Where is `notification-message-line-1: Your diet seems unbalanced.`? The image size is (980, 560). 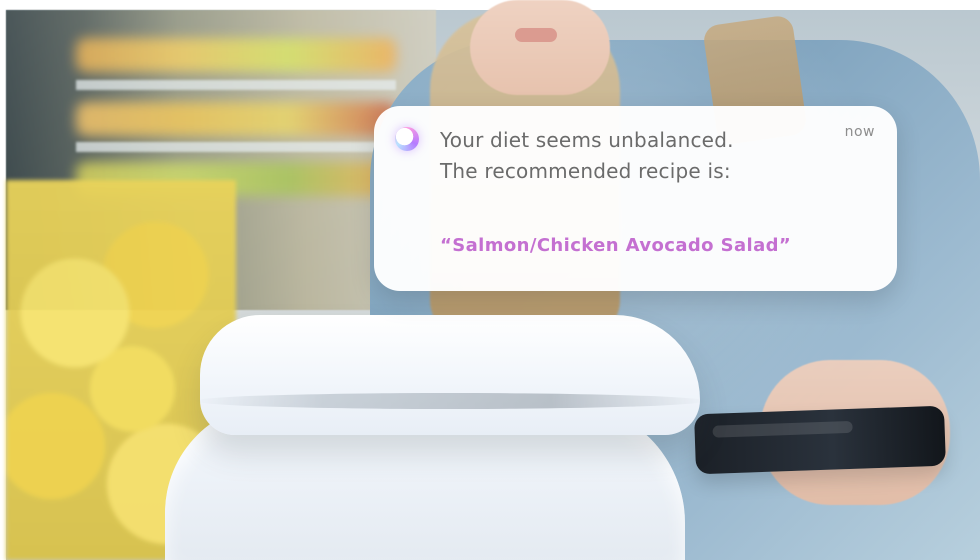 notification-message-line-1: Your diet seems unbalanced. is located at coordinates (587, 140).